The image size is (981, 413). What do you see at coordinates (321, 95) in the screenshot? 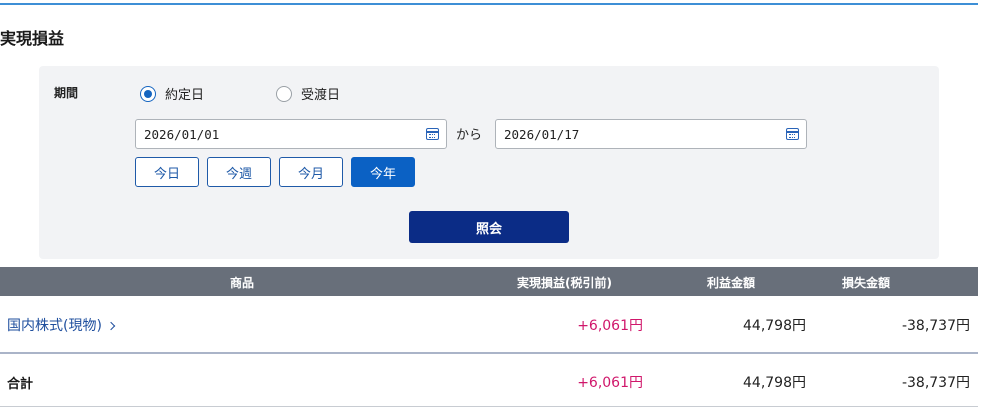
I see `radio-delivery-date-label: 受渡日` at bounding box center [321, 95].